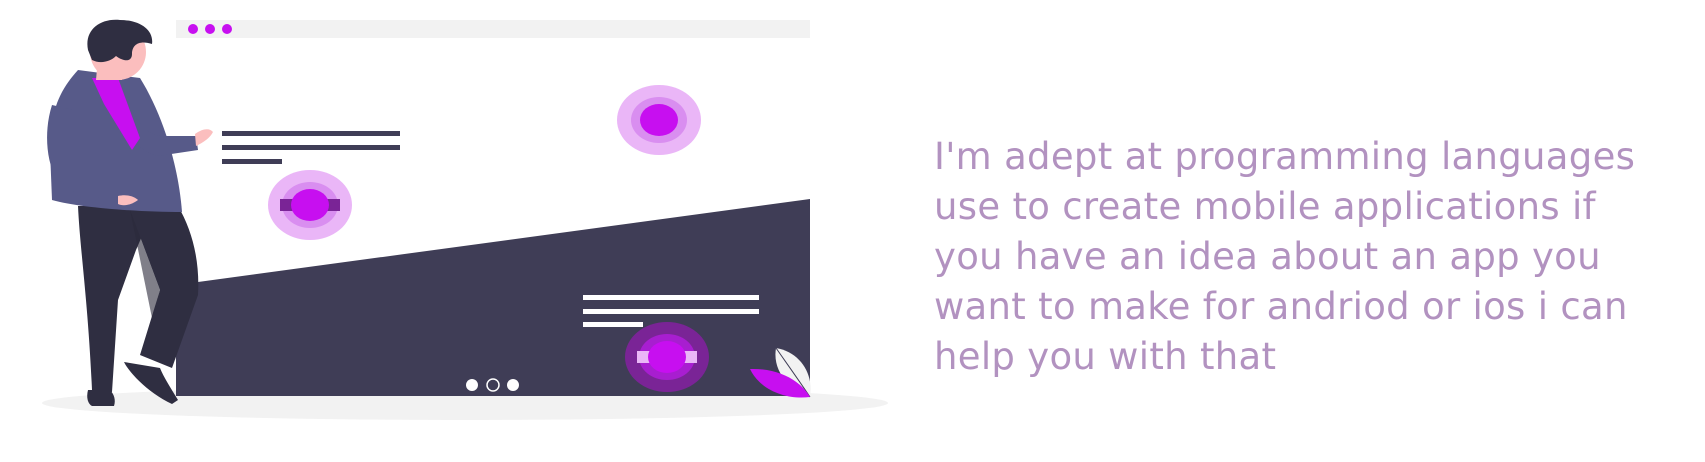 The height and width of the screenshot is (462, 1705). I want to click on browser-window-dots, so click(210, 29).